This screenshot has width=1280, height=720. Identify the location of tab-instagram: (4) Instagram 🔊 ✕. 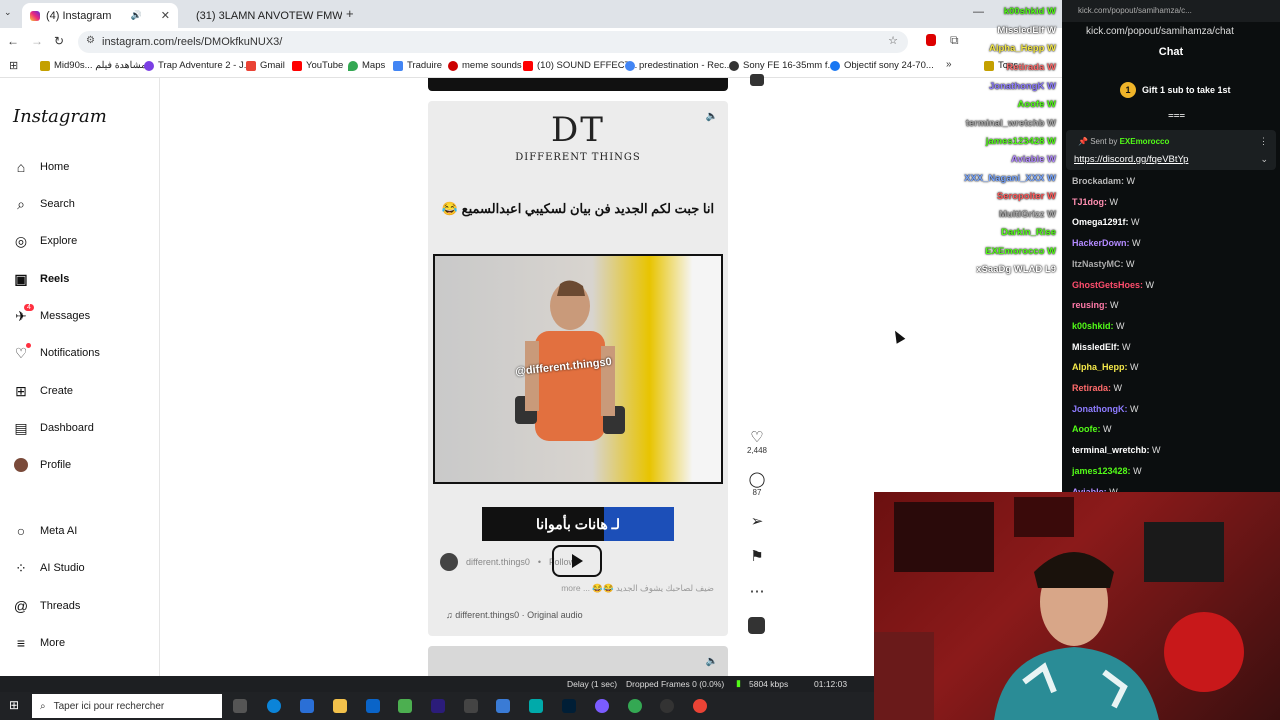
(100, 15).